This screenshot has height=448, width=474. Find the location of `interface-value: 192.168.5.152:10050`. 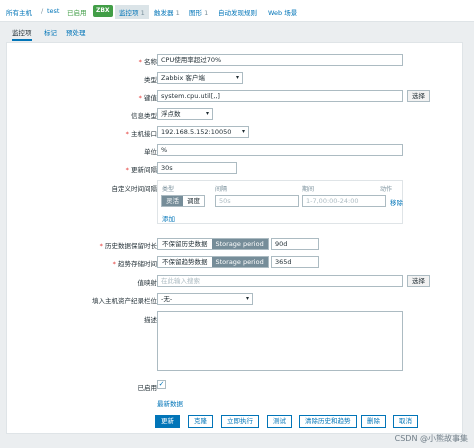

interface-value: 192.168.5.152:10050 is located at coordinates (196, 132).